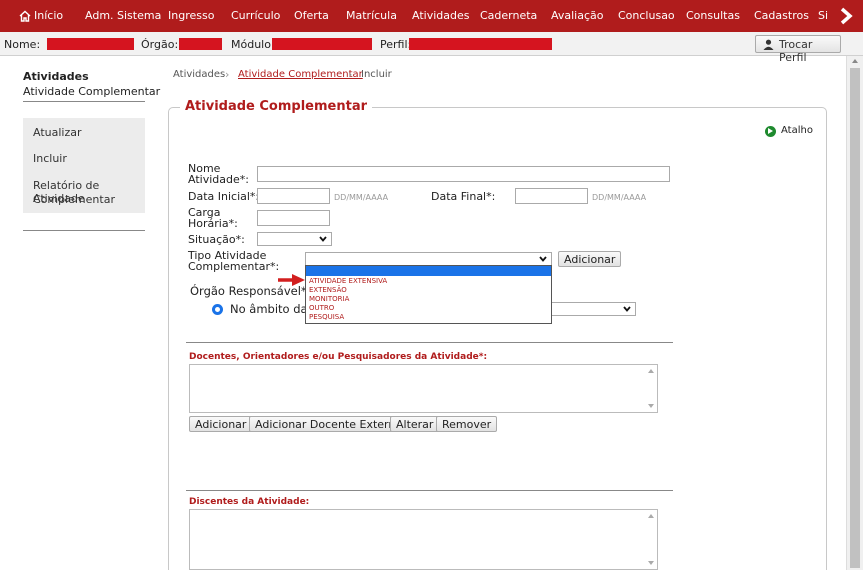  Describe the element at coordinates (249, 502) in the screenshot. I see `discentes-title: Discentes da Atividade:` at that location.